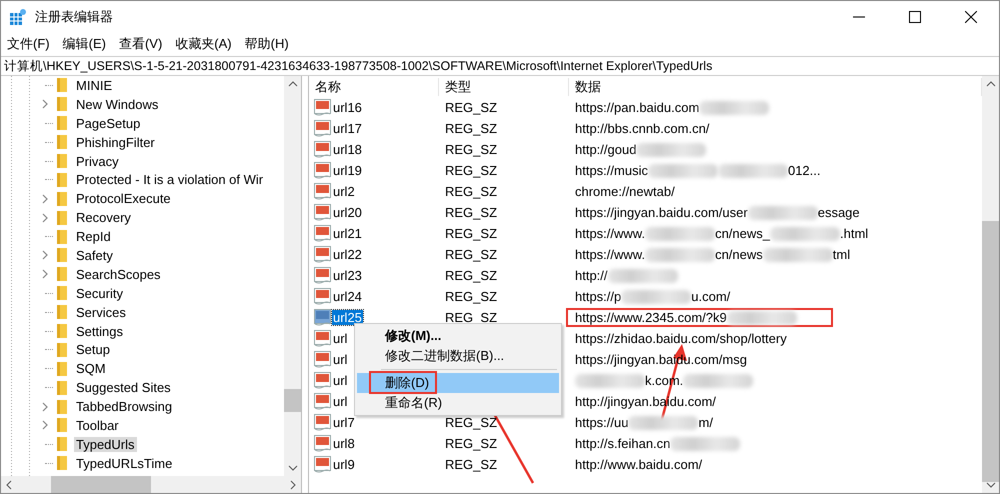 This screenshot has width=1000, height=494. What do you see at coordinates (347, 149) in the screenshot?
I see `value-name: url18` at bounding box center [347, 149].